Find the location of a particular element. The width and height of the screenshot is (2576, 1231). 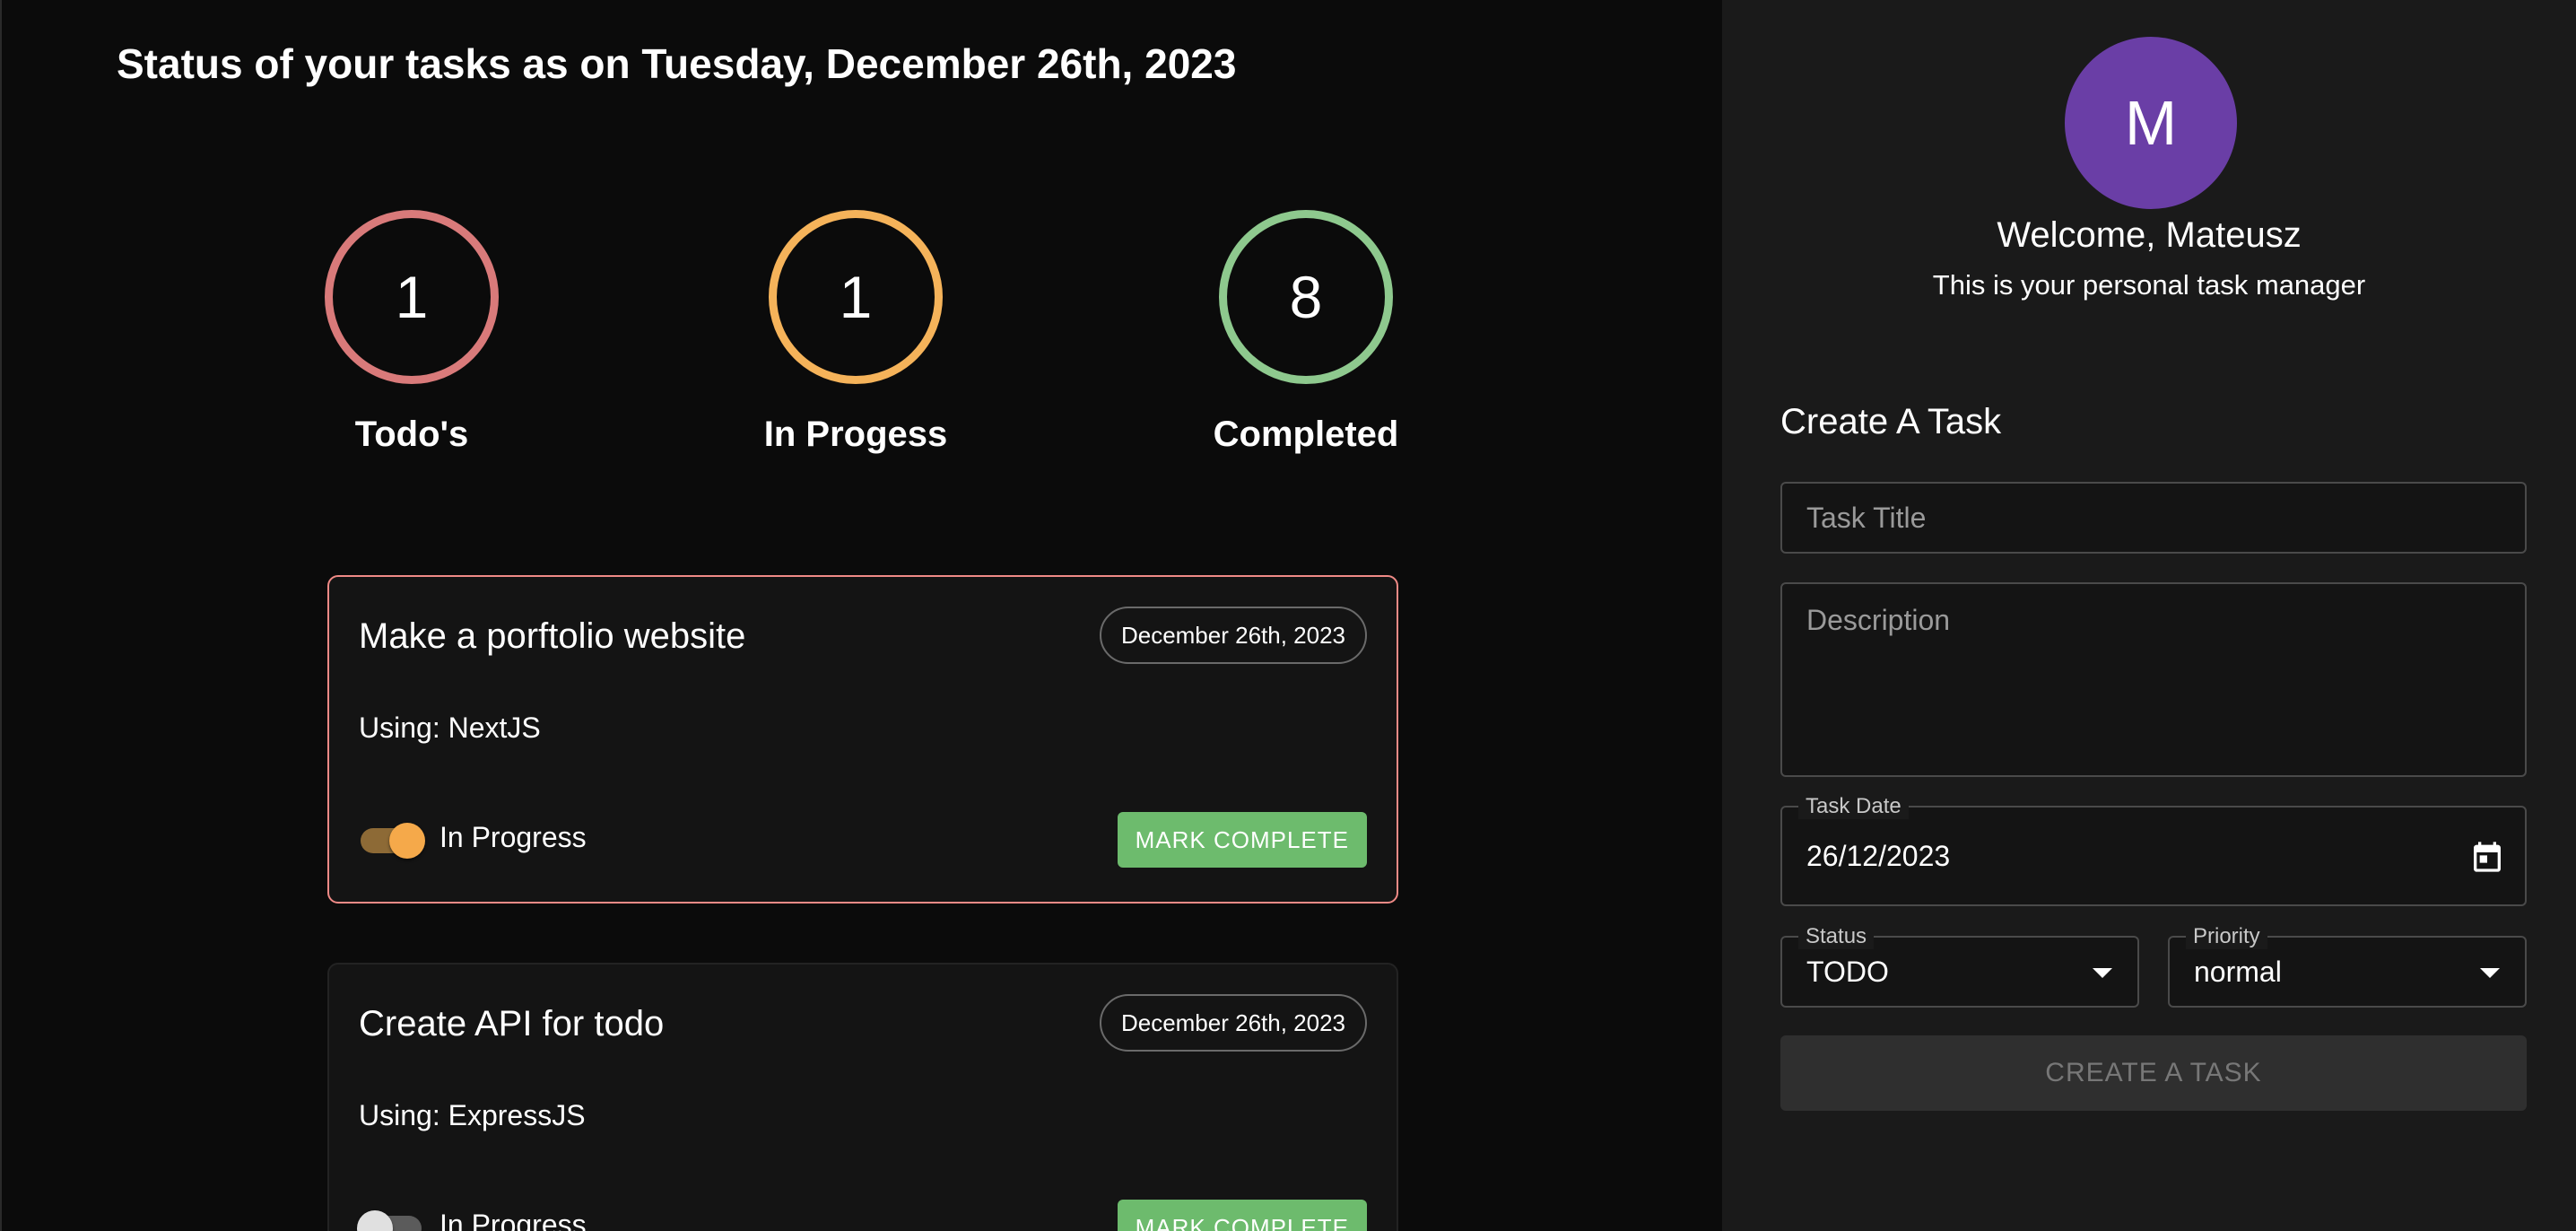

task-title-field is located at coordinates (2153, 518).